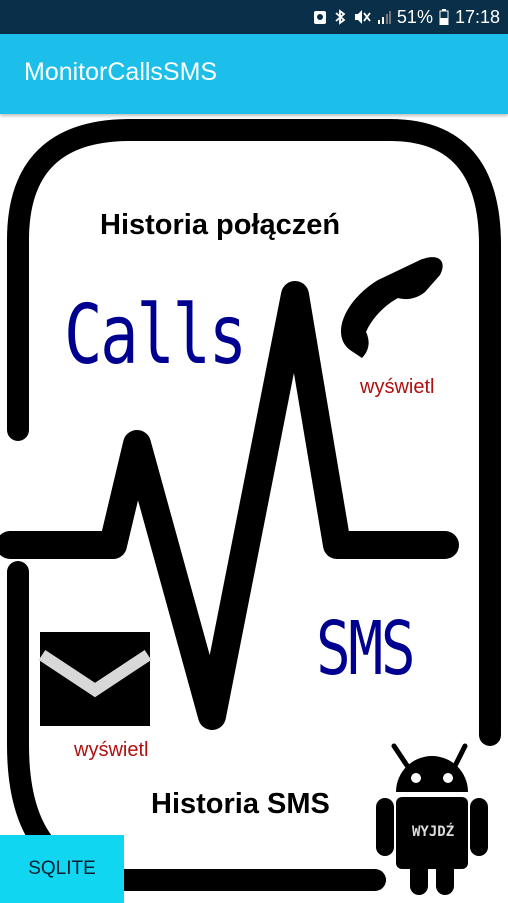 This screenshot has width=508, height=903. Describe the element at coordinates (220, 225) in the screenshot. I see `calls-history-heading: Historia połączeń` at that location.